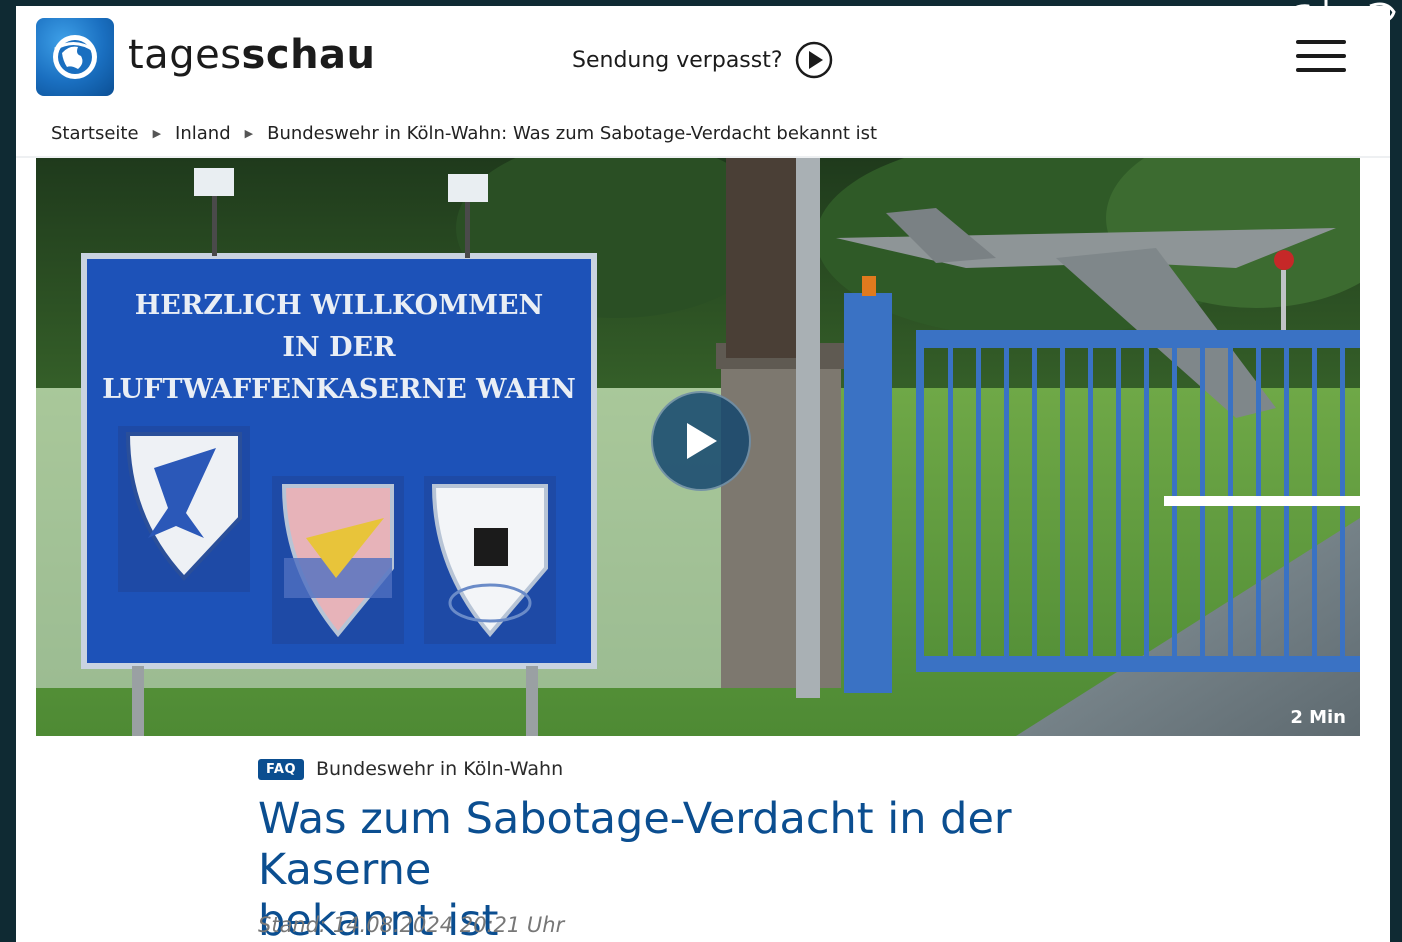 This screenshot has width=1402, height=942. What do you see at coordinates (339, 389) in the screenshot?
I see `sign-text-line3: LUFTWAFFENKASERNE WAHN` at bounding box center [339, 389].